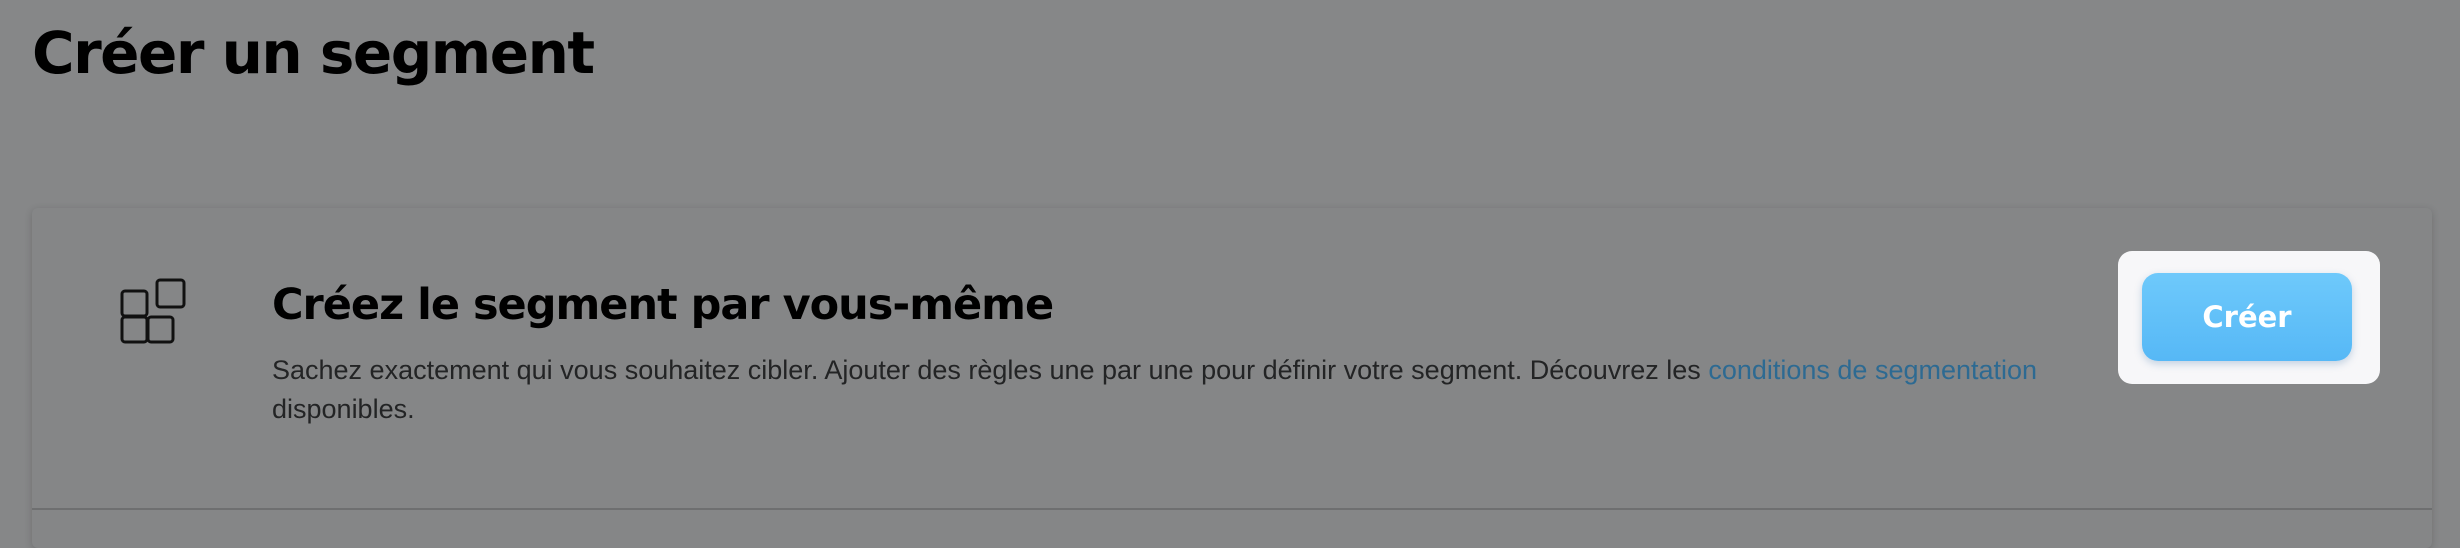  Describe the element at coordinates (313, 53) in the screenshot. I see `page-title: Créer un segment` at that location.